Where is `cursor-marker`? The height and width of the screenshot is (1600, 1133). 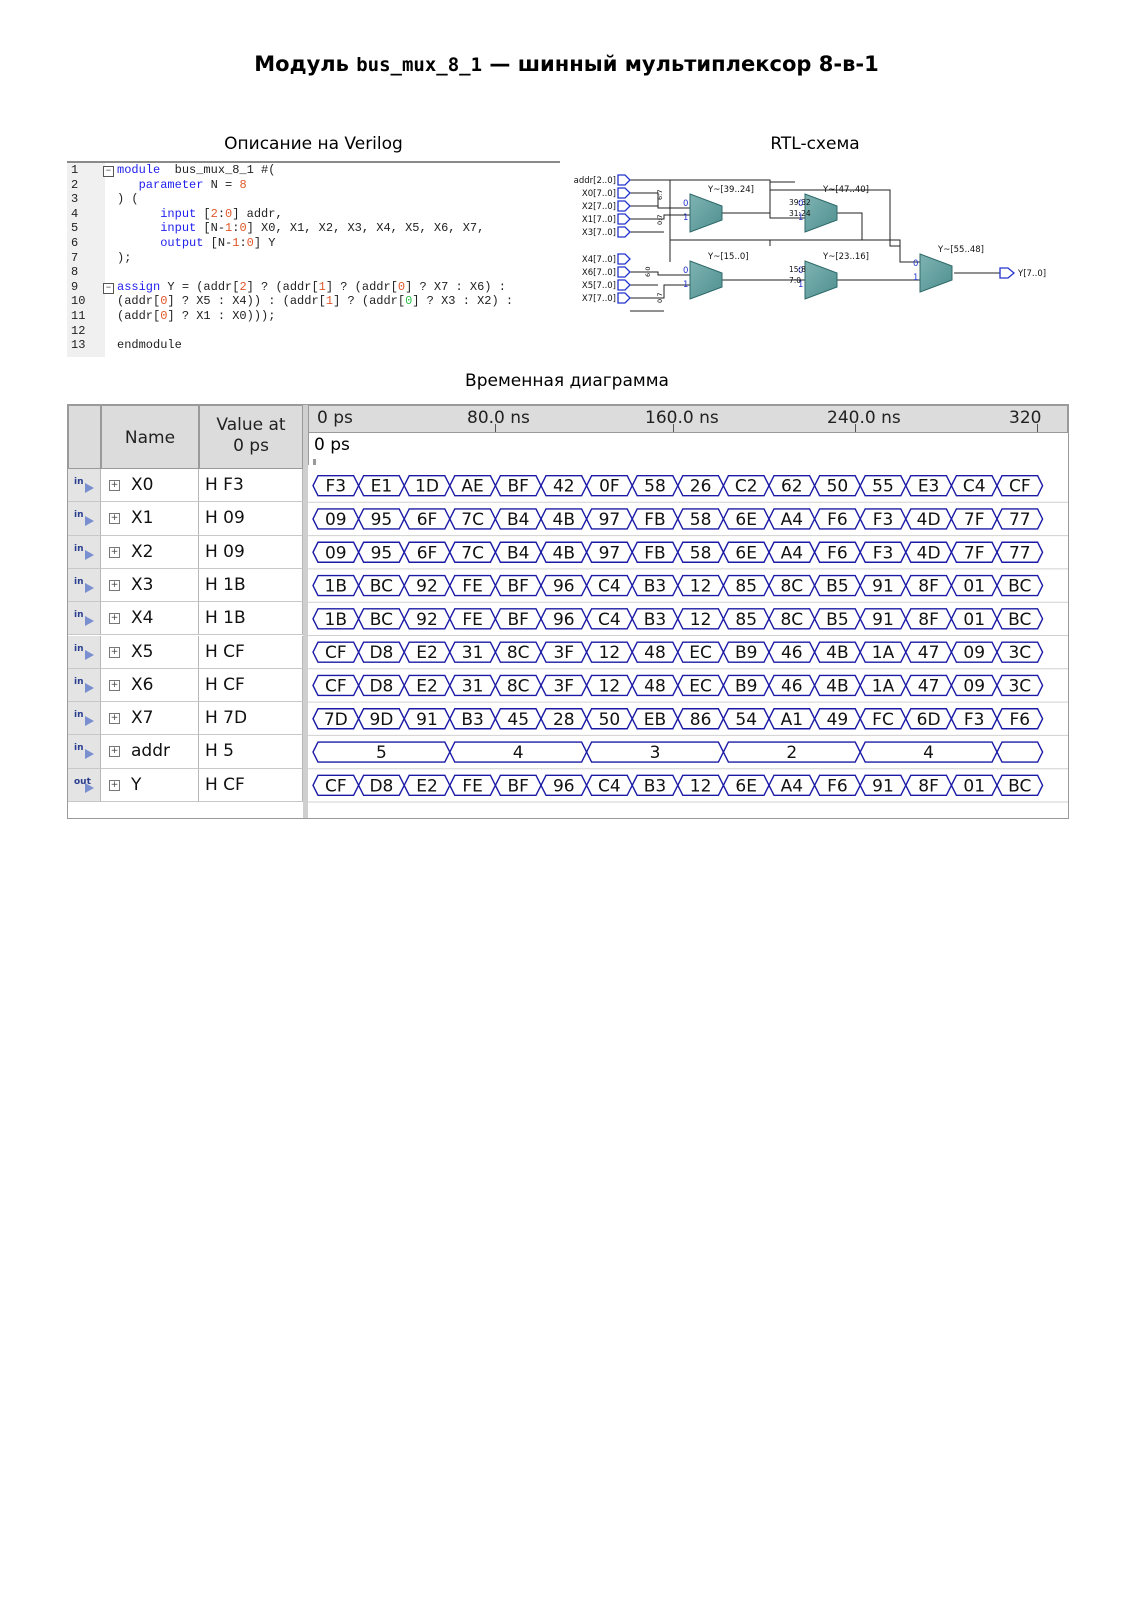
cursor-marker is located at coordinates (314, 462).